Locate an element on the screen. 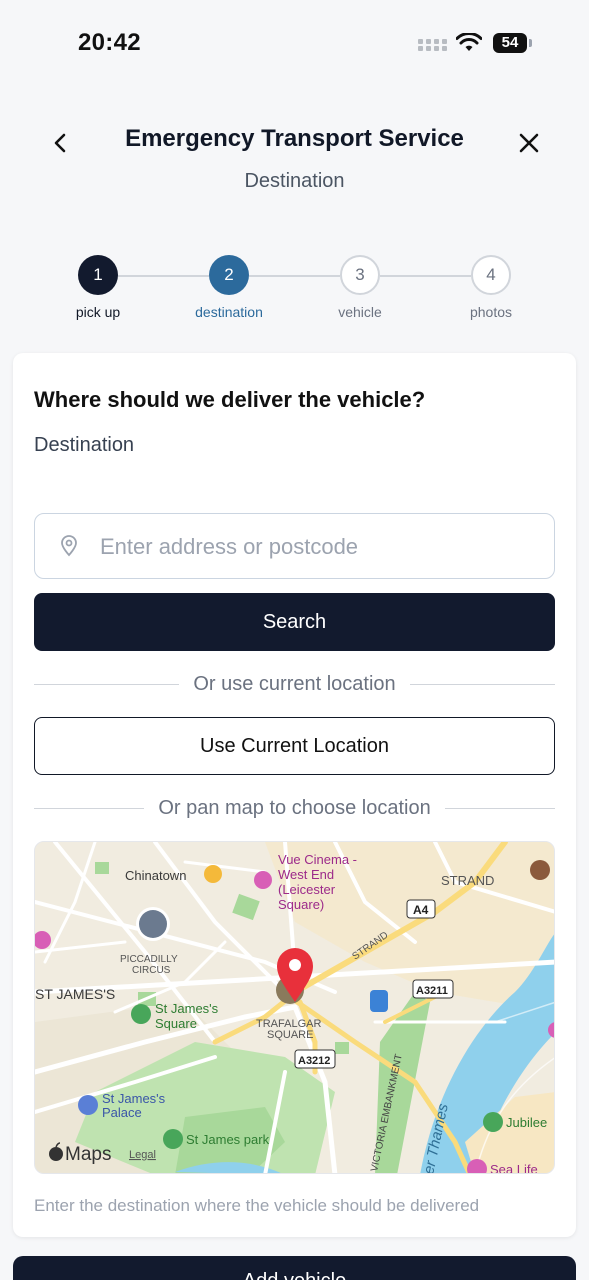 Image resolution: width=589 pixels, height=1280 pixels. form-question: Where should we deliver the vehicle? is located at coordinates (230, 399).